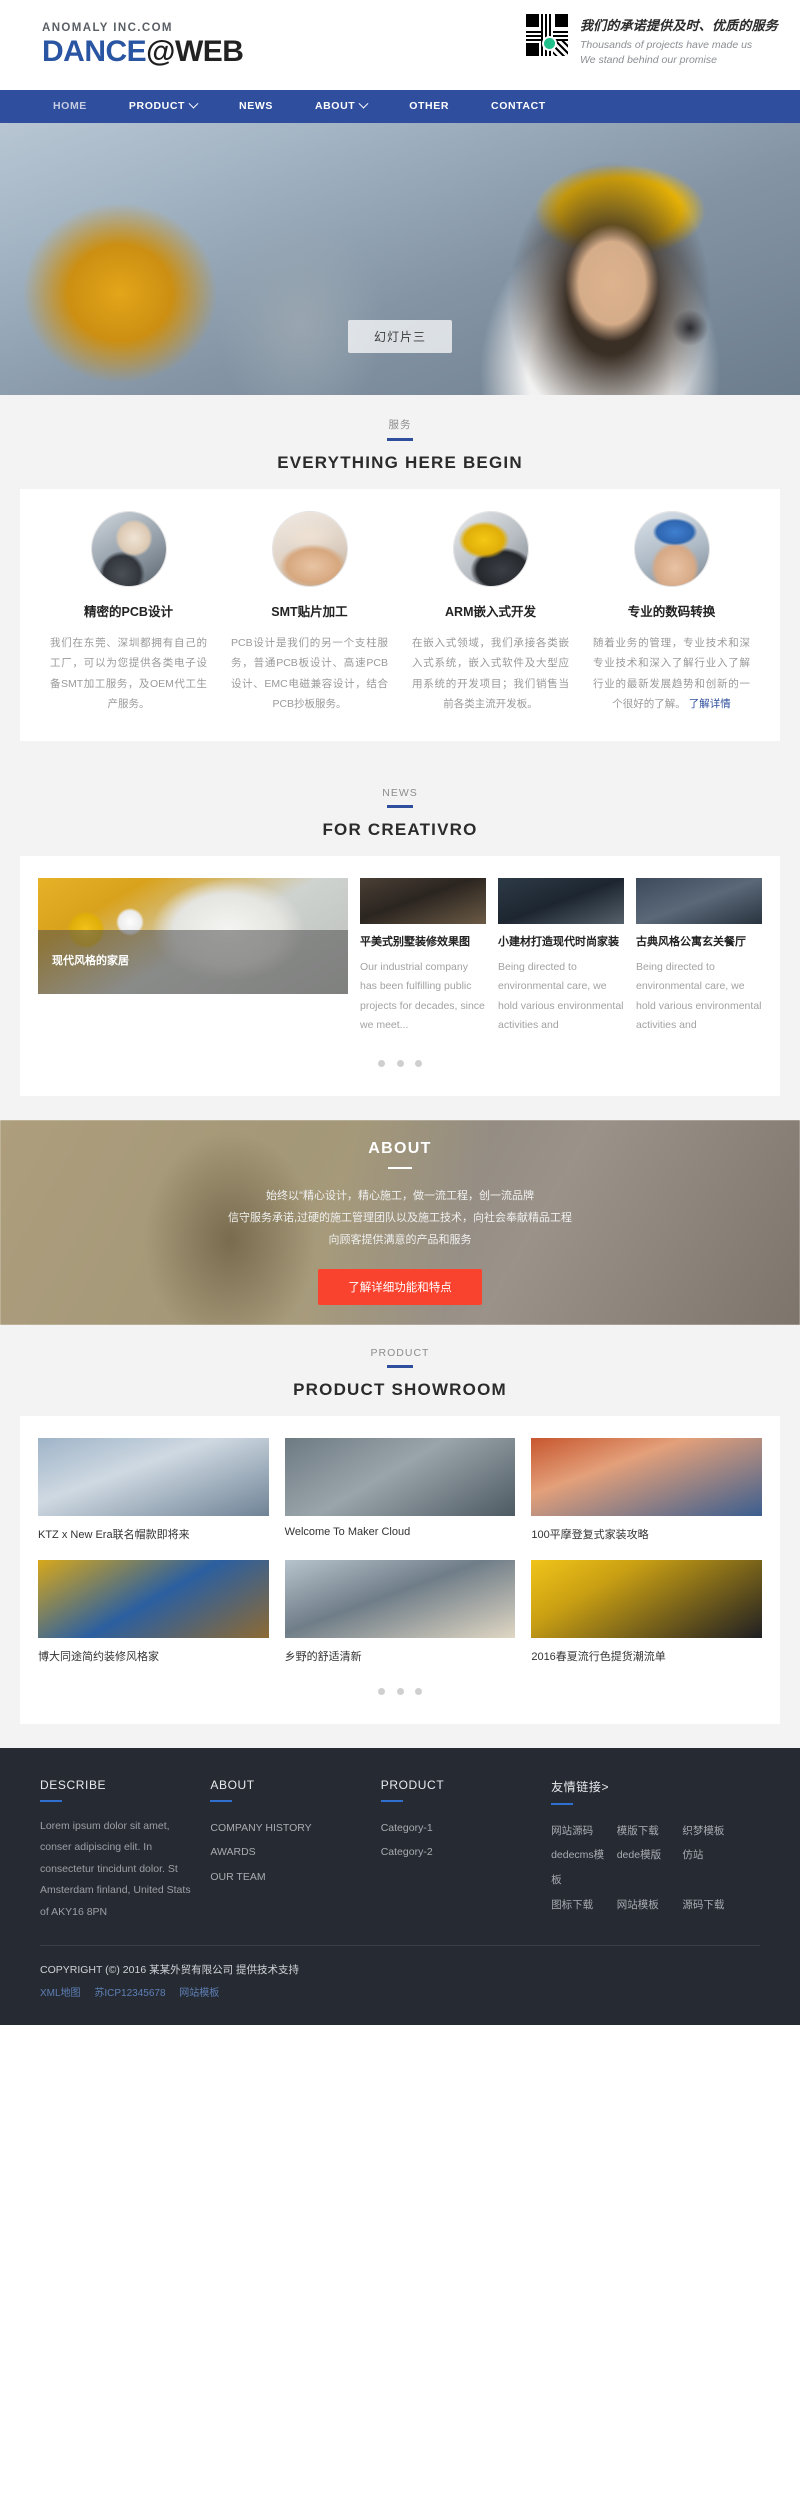 The width and height of the screenshot is (800, 2512). What do you see at coordinates (400, 1991) in the screenshot?
I see `footer-bottom-links: XML地图 苏ICP12345678 网站模板` at bounding box center [400, 1991].